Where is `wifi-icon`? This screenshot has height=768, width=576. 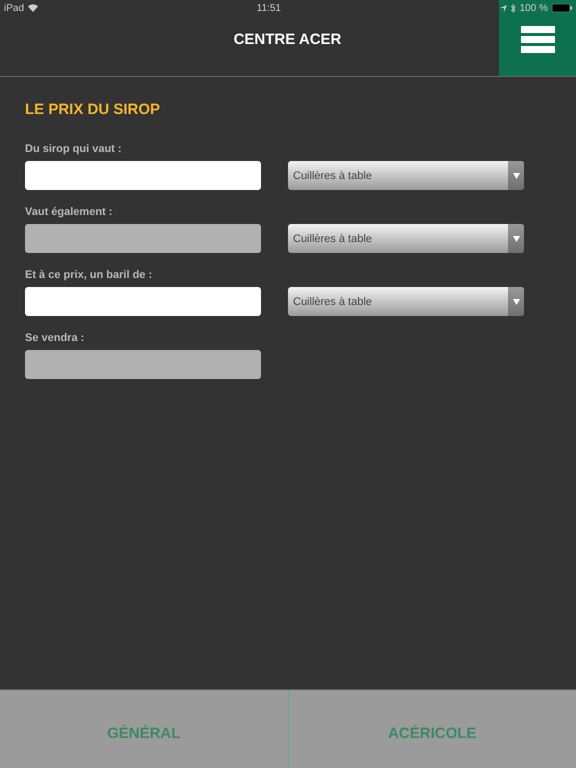 wifi-icon is located at coordinates (33, 8).